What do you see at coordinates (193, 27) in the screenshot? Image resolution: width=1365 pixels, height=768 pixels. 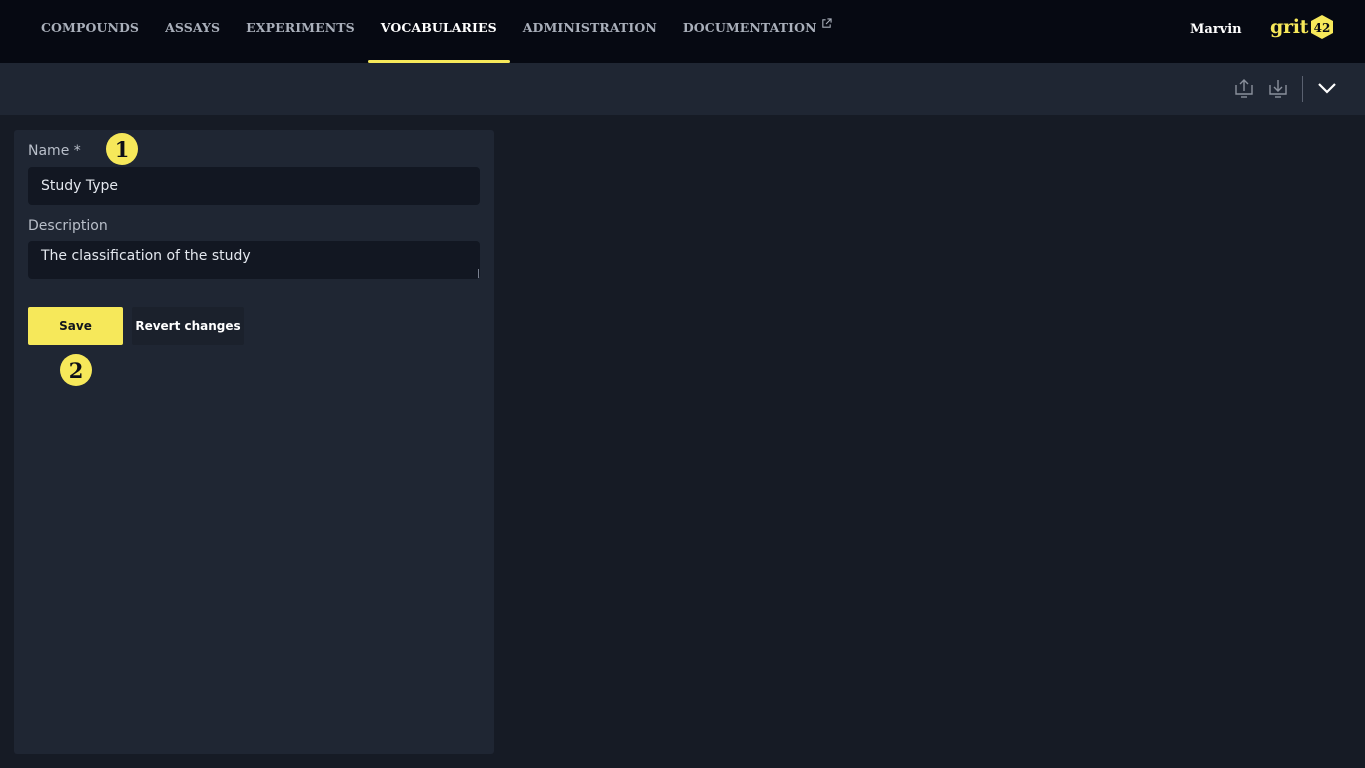 I see `nav-item-label: ASSAYS` at bounding box center [193, 27].